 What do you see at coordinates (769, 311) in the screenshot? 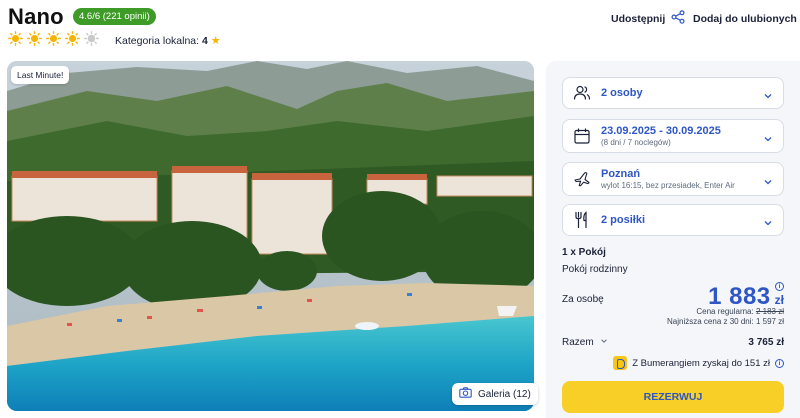
I see `regular-price-value: 2 183 zł` at bounding box center [769, 311].